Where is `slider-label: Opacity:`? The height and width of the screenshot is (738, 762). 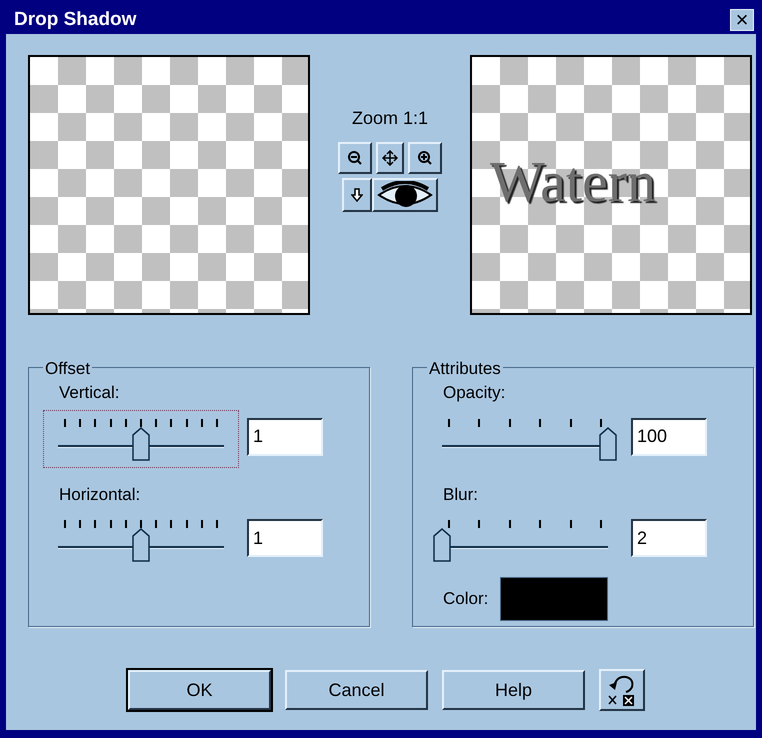
slider-label: Opacity: is located at coordinates (474, 393).